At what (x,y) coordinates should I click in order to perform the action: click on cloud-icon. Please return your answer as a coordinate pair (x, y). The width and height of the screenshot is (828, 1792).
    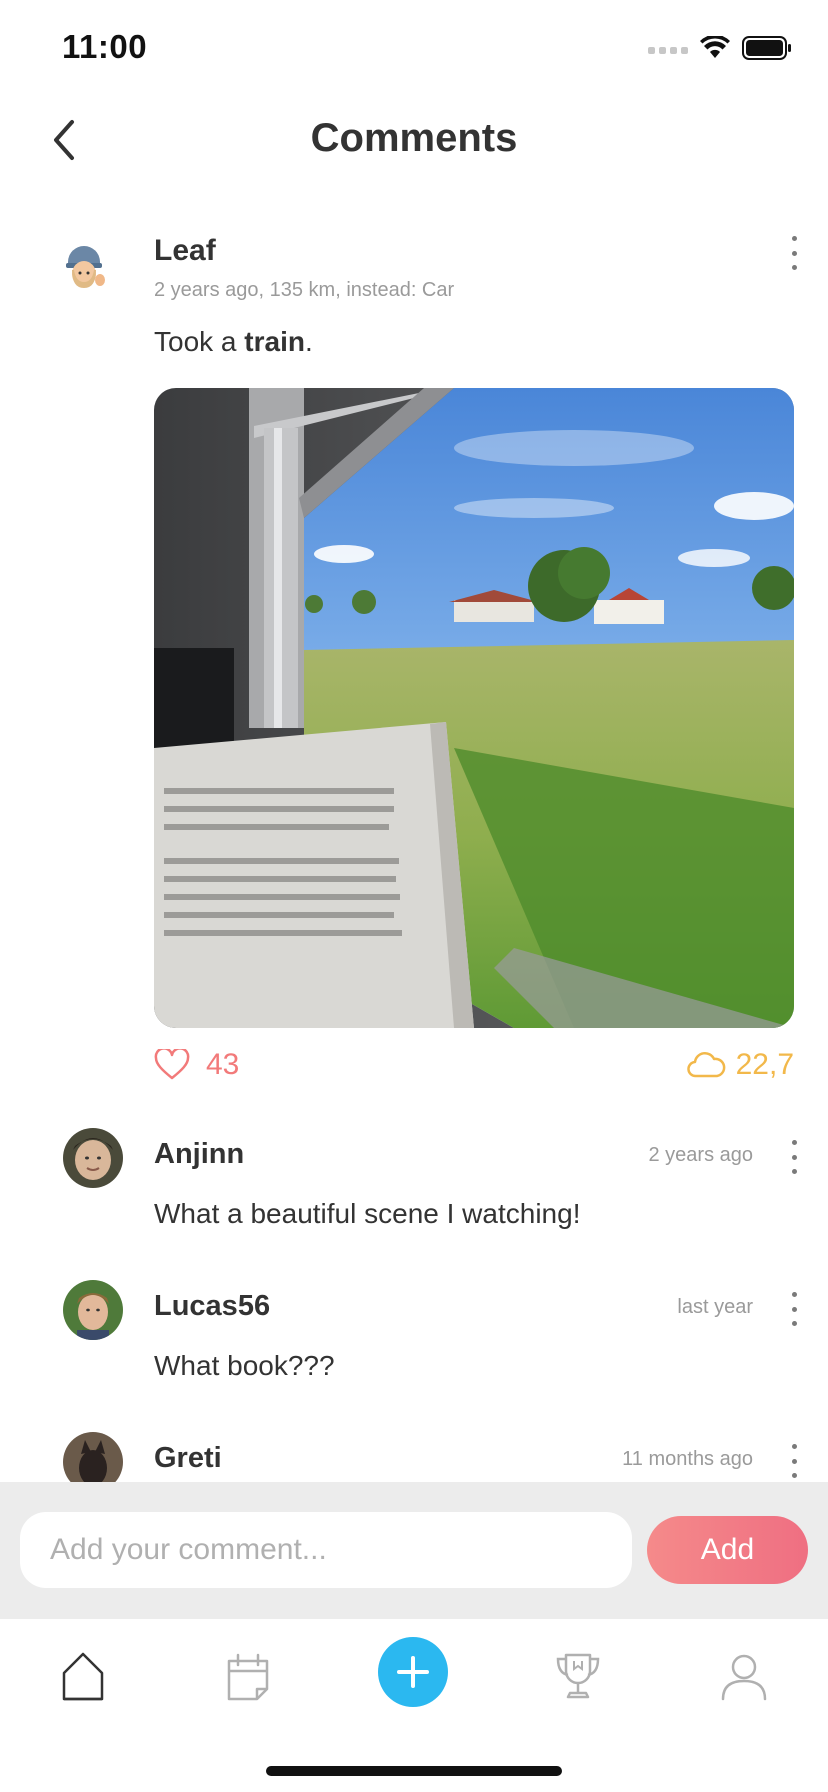
    Looking at the image, I should click on (705, 1065).